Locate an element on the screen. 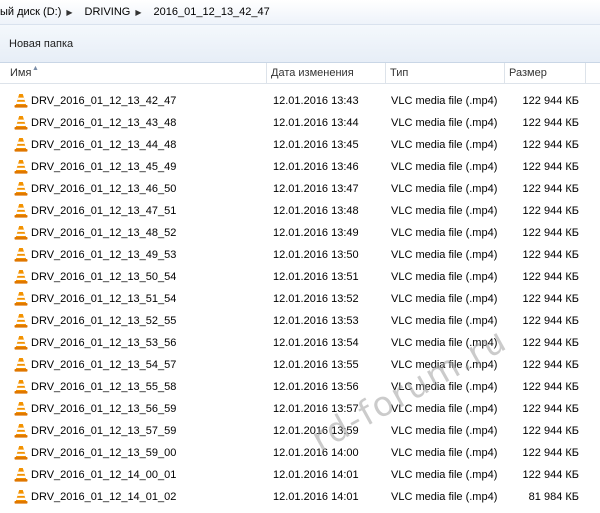 This screenshot has width=600, height=513. column-header-label: Размер is located at coordinates (528, 73).